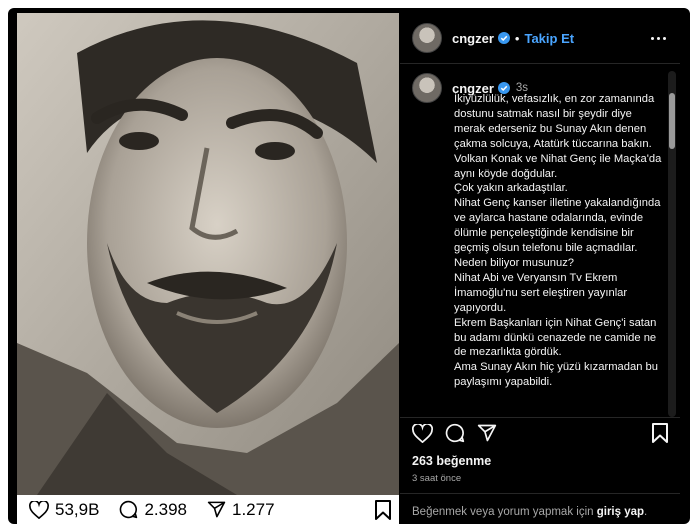  What do you see at coordinates (427, 88) in the screenshot?
I see `caption-avatar` at bounding box center [427, 88].